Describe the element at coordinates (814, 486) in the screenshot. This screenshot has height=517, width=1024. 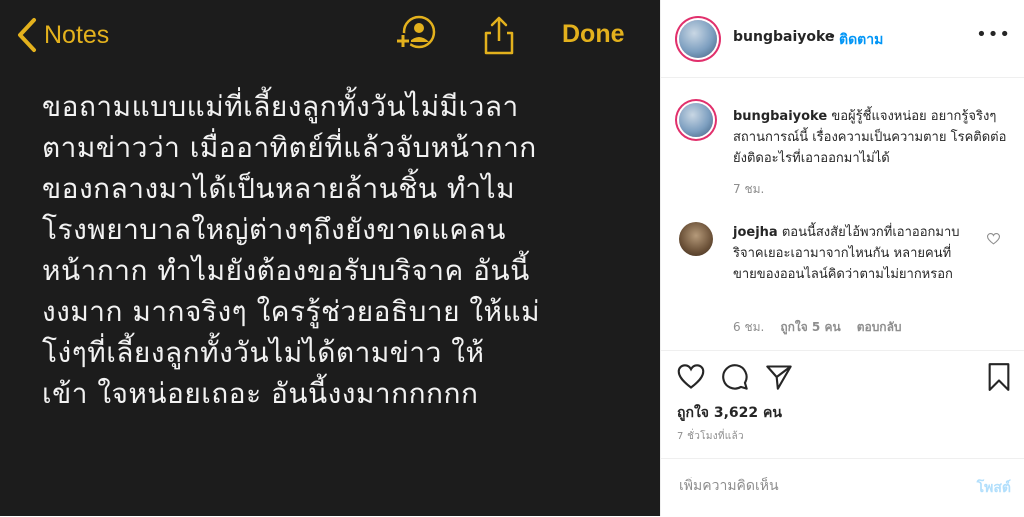
I see `comment-input` at that location.